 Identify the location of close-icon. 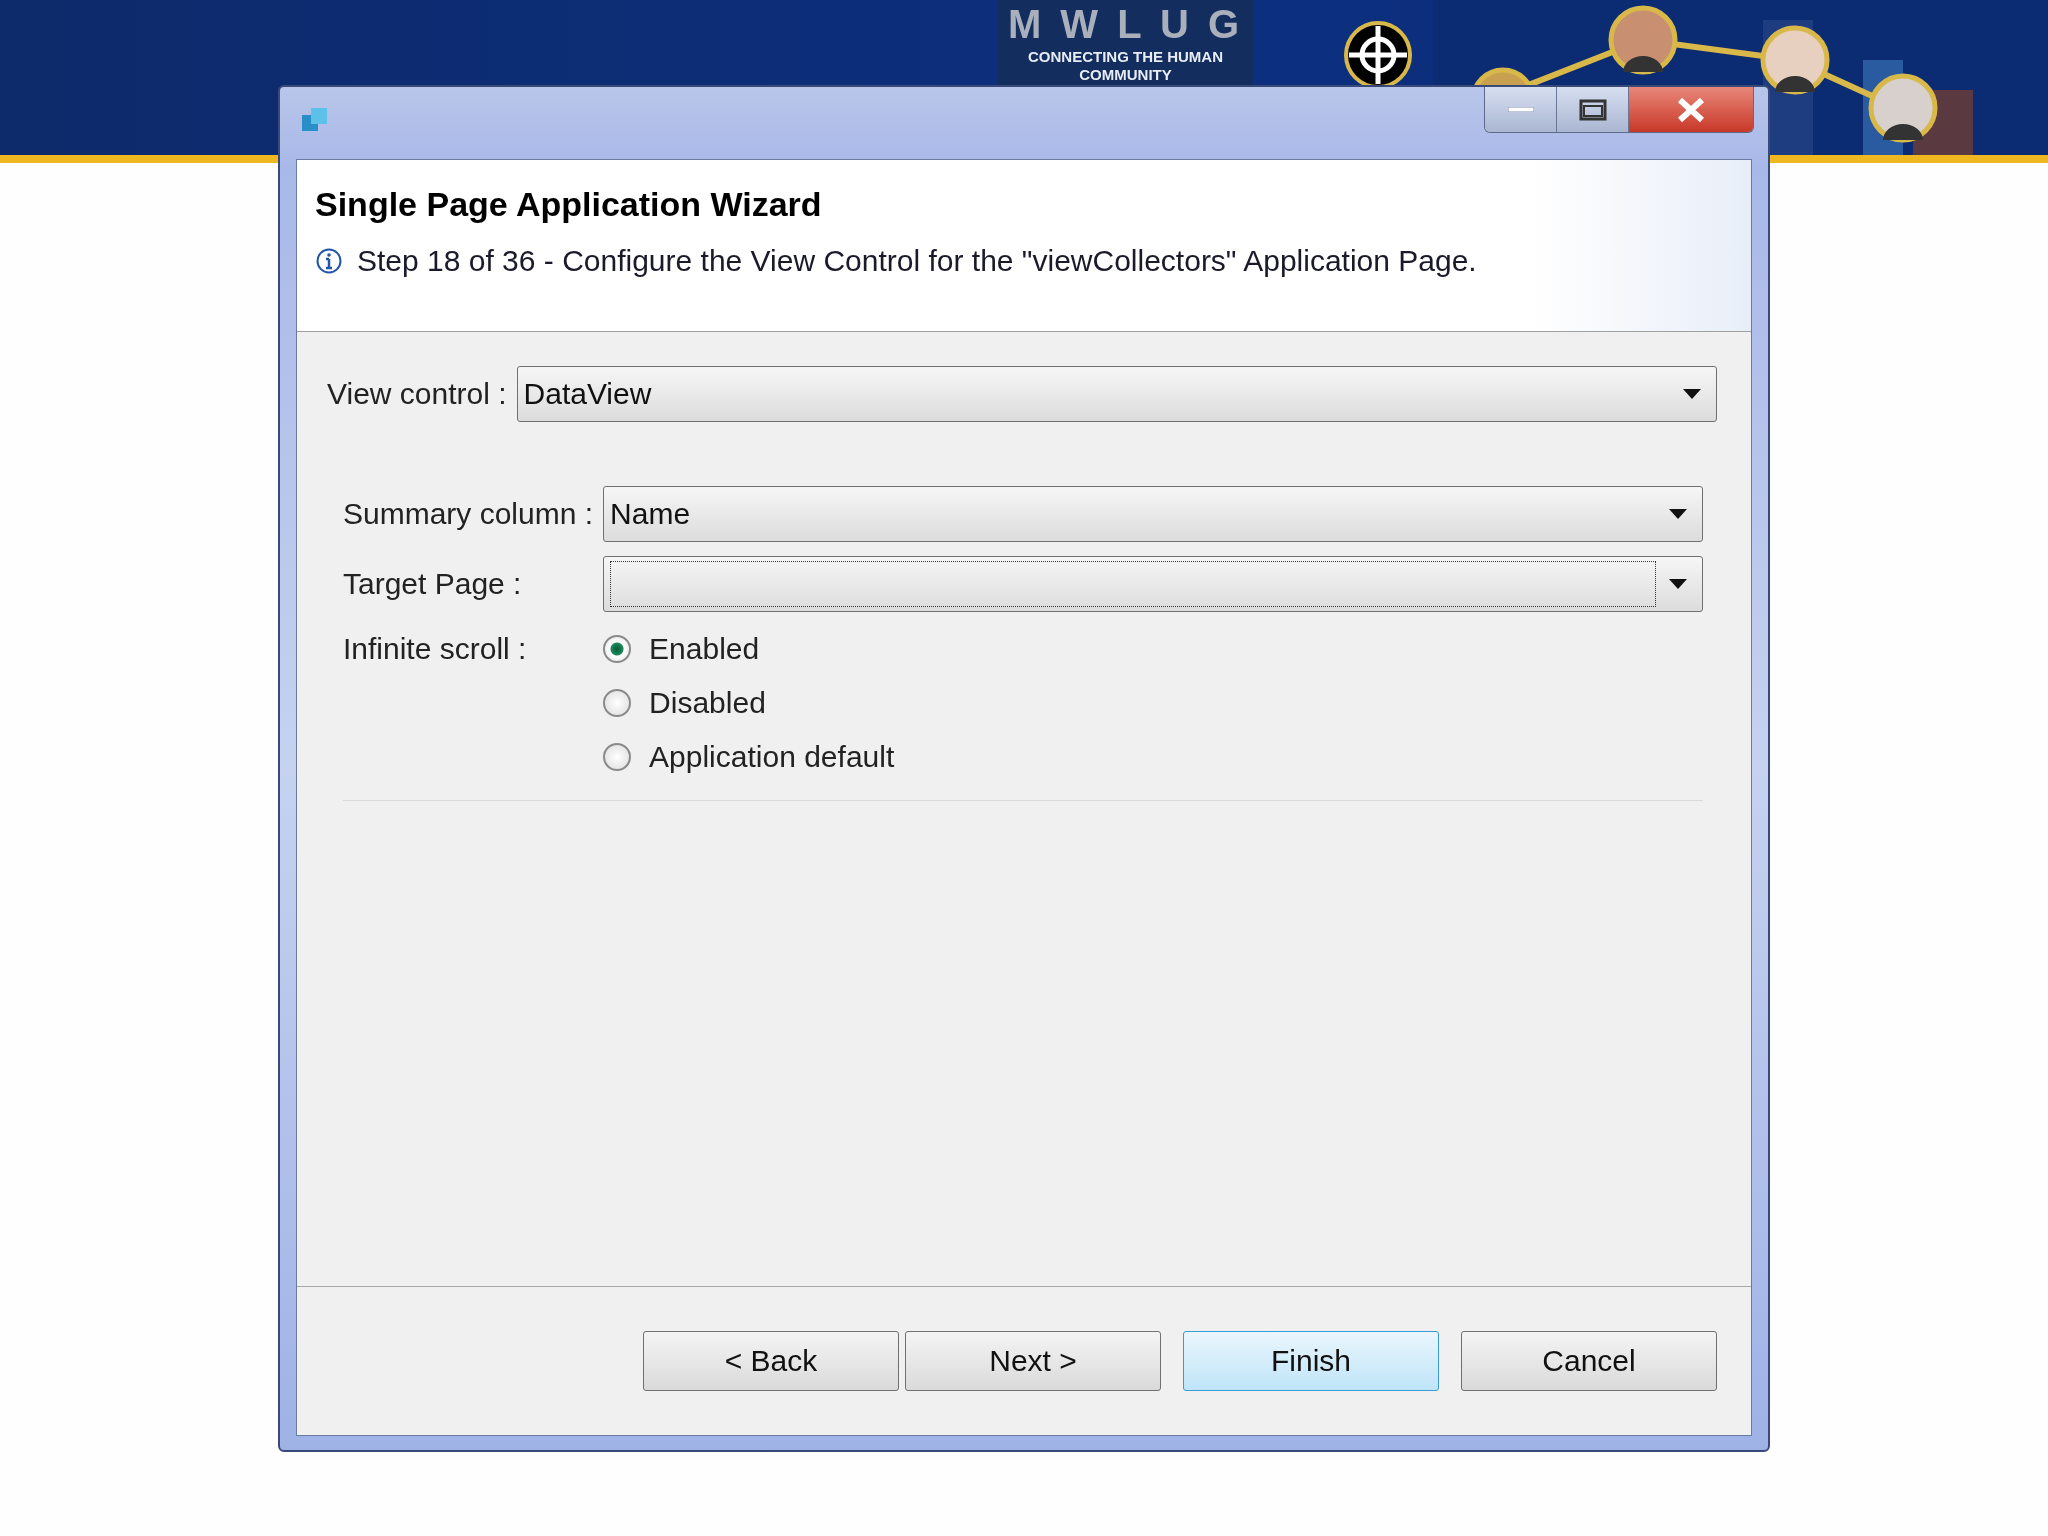
(1691, 109).